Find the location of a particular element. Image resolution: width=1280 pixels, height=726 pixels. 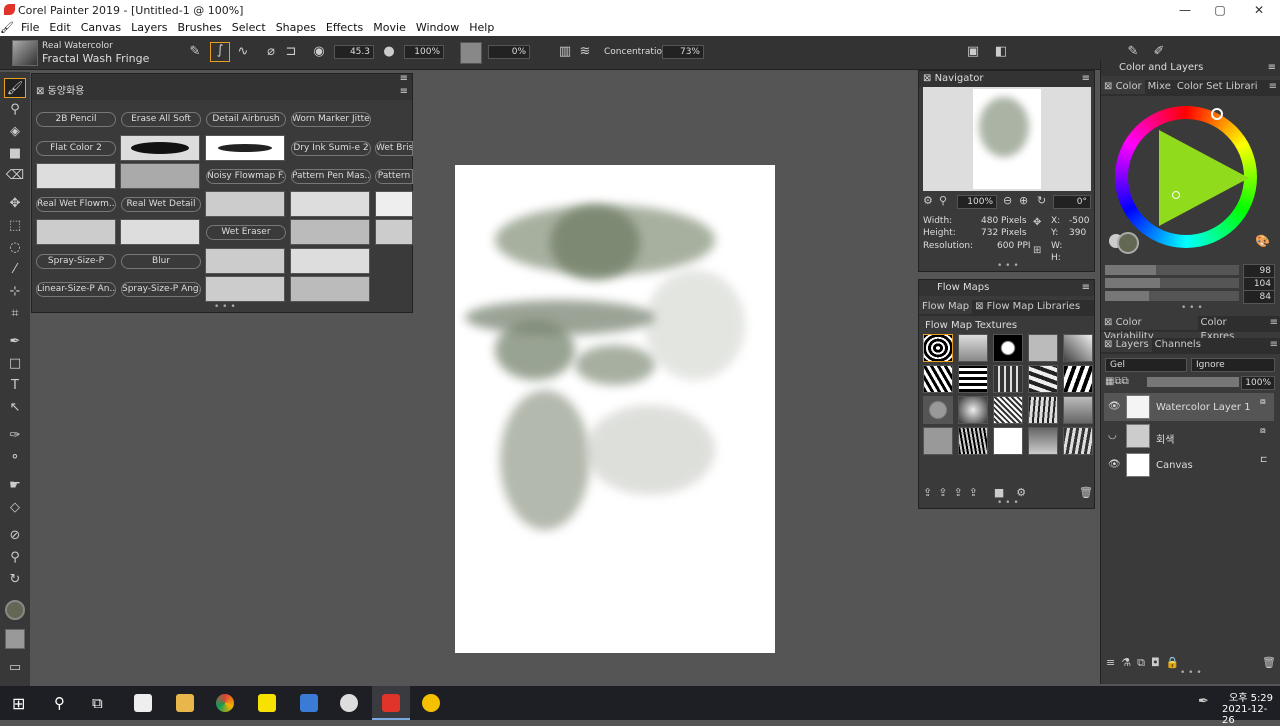

rotate-page-icon: ↻ is located at coordinates (15, 580).